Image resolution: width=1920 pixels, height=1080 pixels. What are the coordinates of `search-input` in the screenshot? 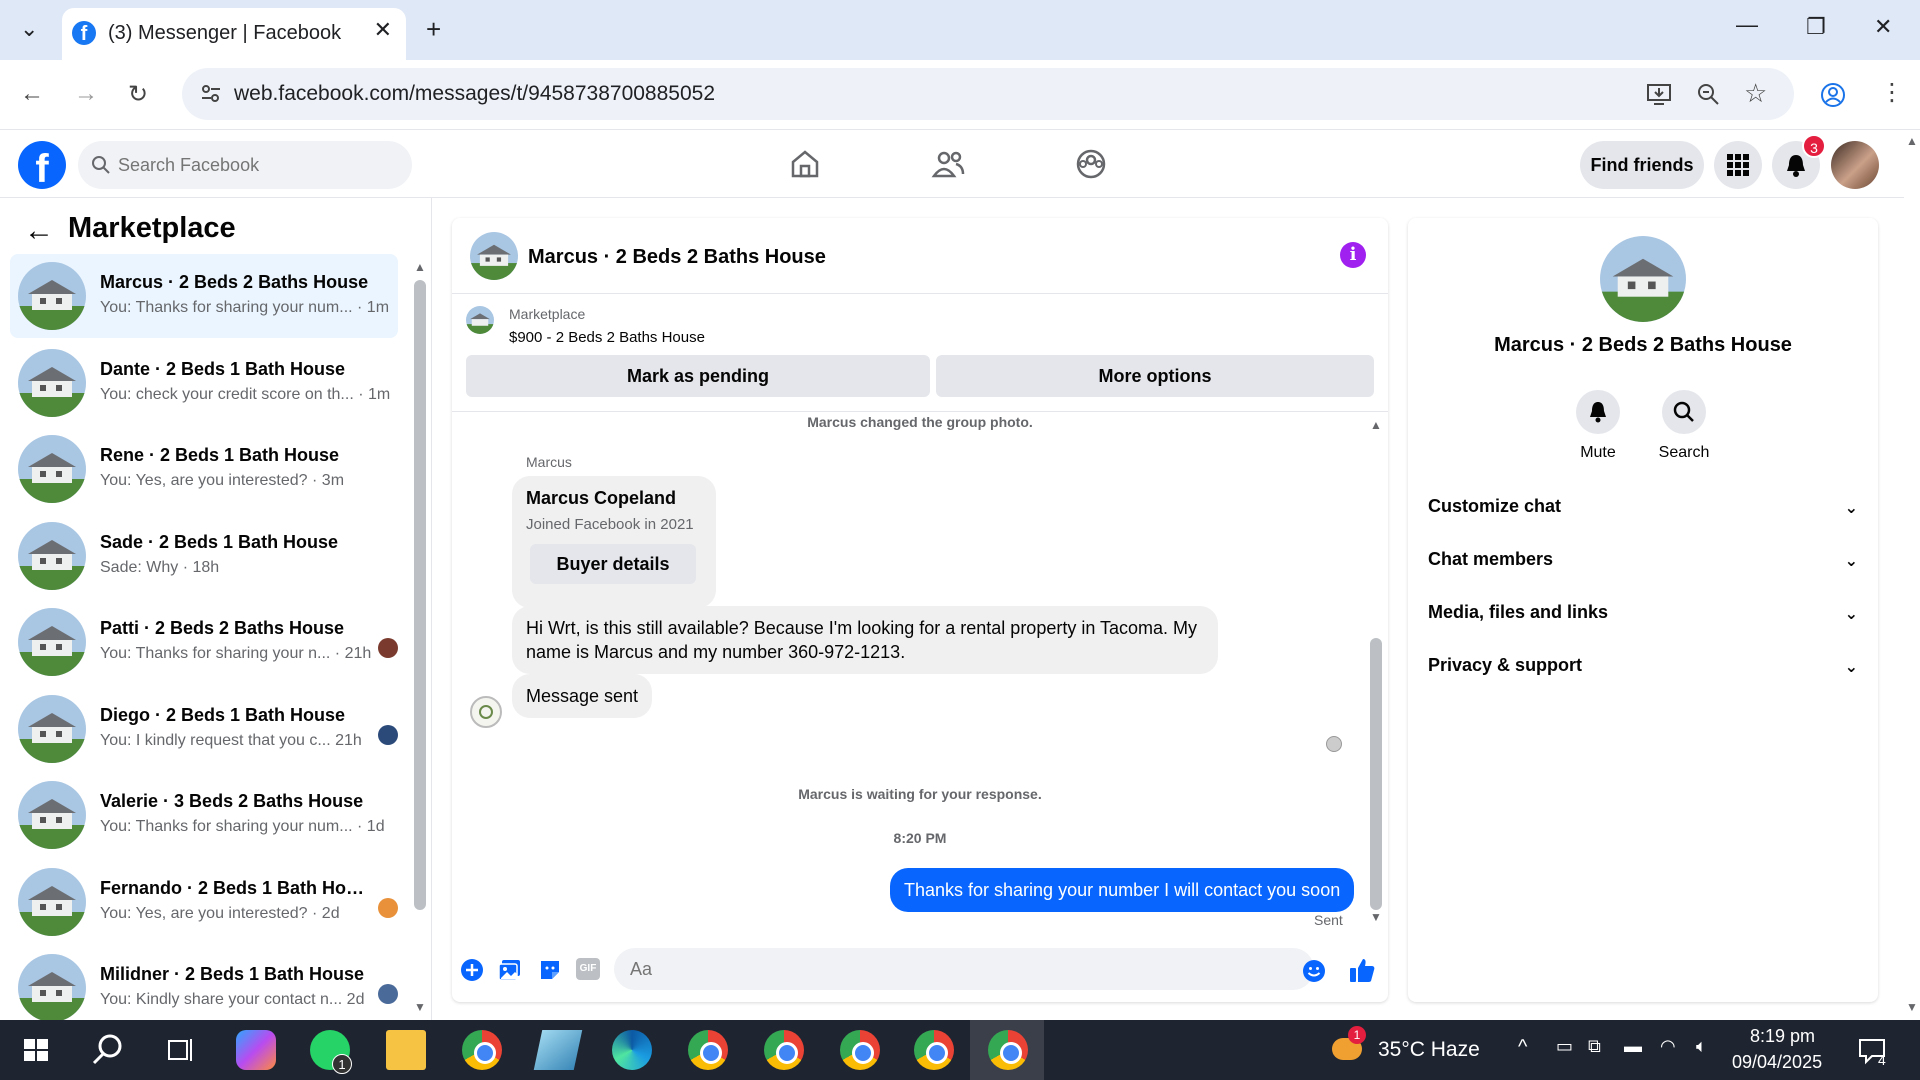 It's located at (258, 165).